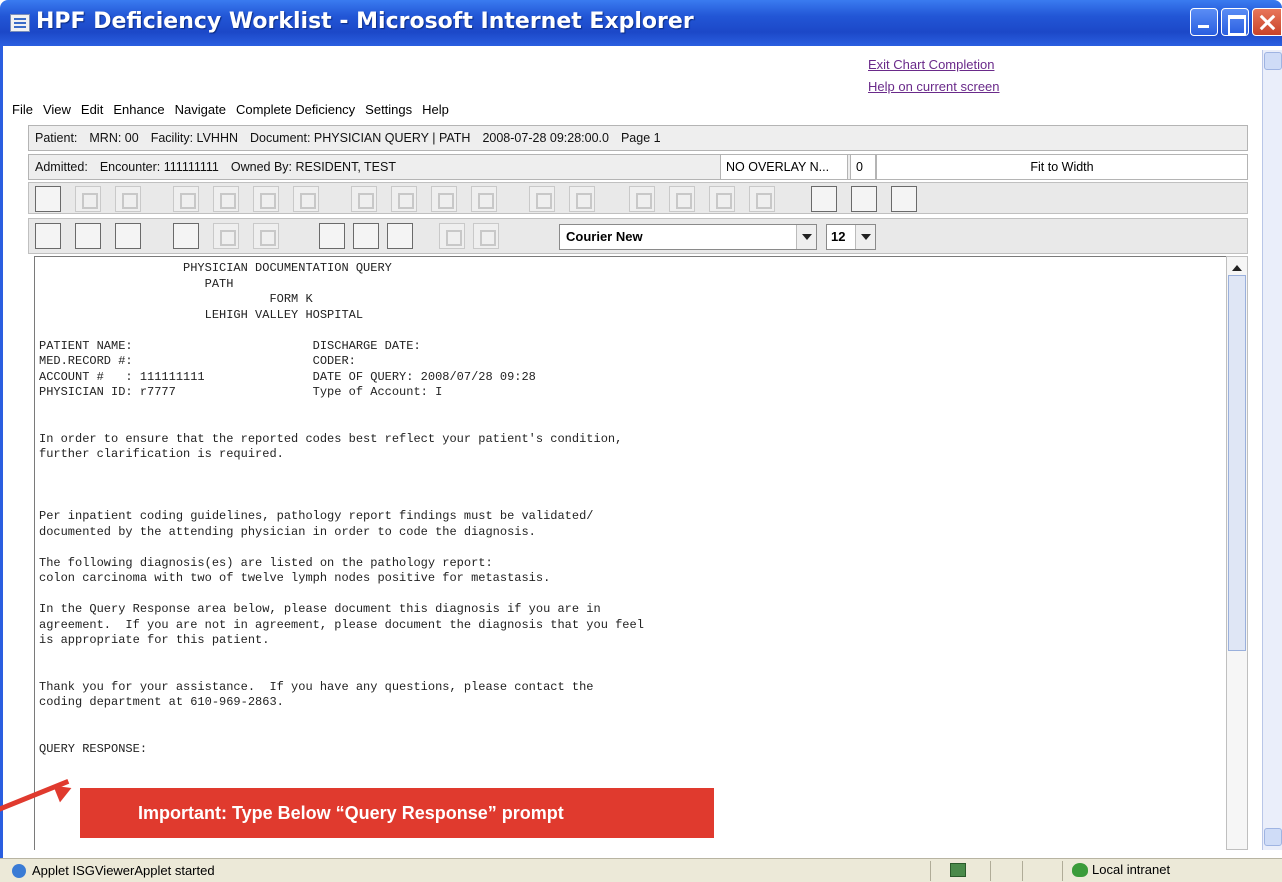 Image resolution: width=1282 pixels, height=882 pixels. What do you see at coordinates (542, 199) in the screenshot?
I see `zoom-in-icon` at bounding box center [542, 199].